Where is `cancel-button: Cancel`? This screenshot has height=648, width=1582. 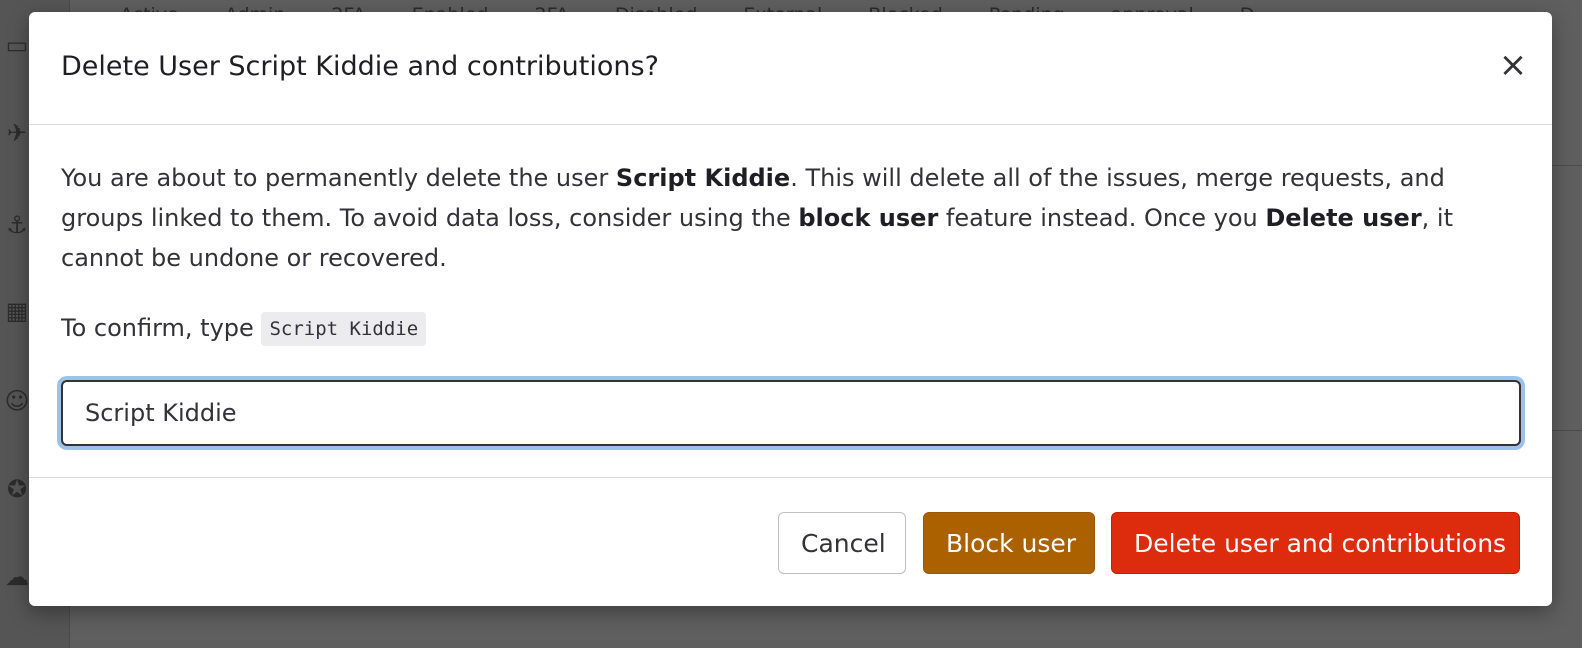
cancel-button: Cancel is located at coordinates (842, 543).